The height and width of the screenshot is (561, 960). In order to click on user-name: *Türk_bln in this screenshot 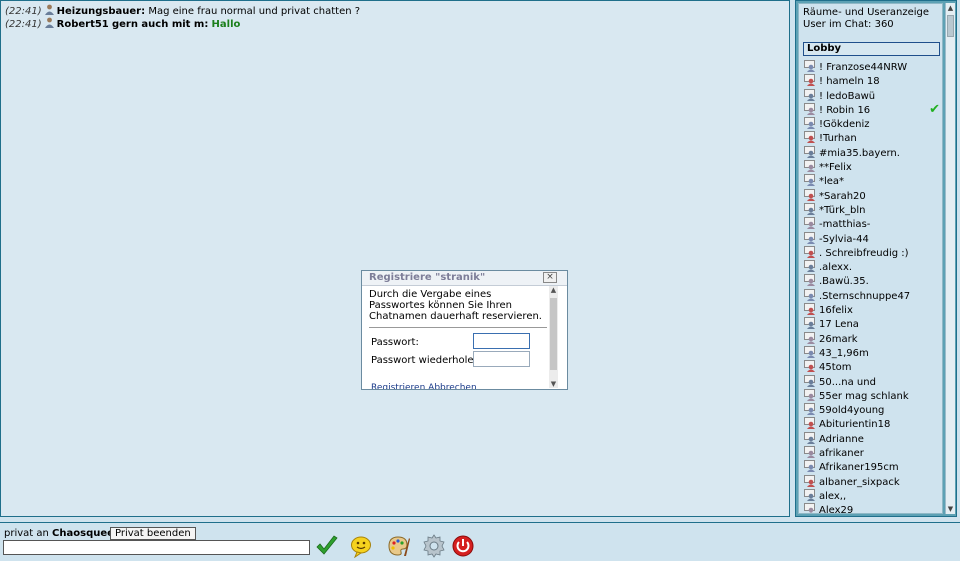, I will do `click(842, 210)`.